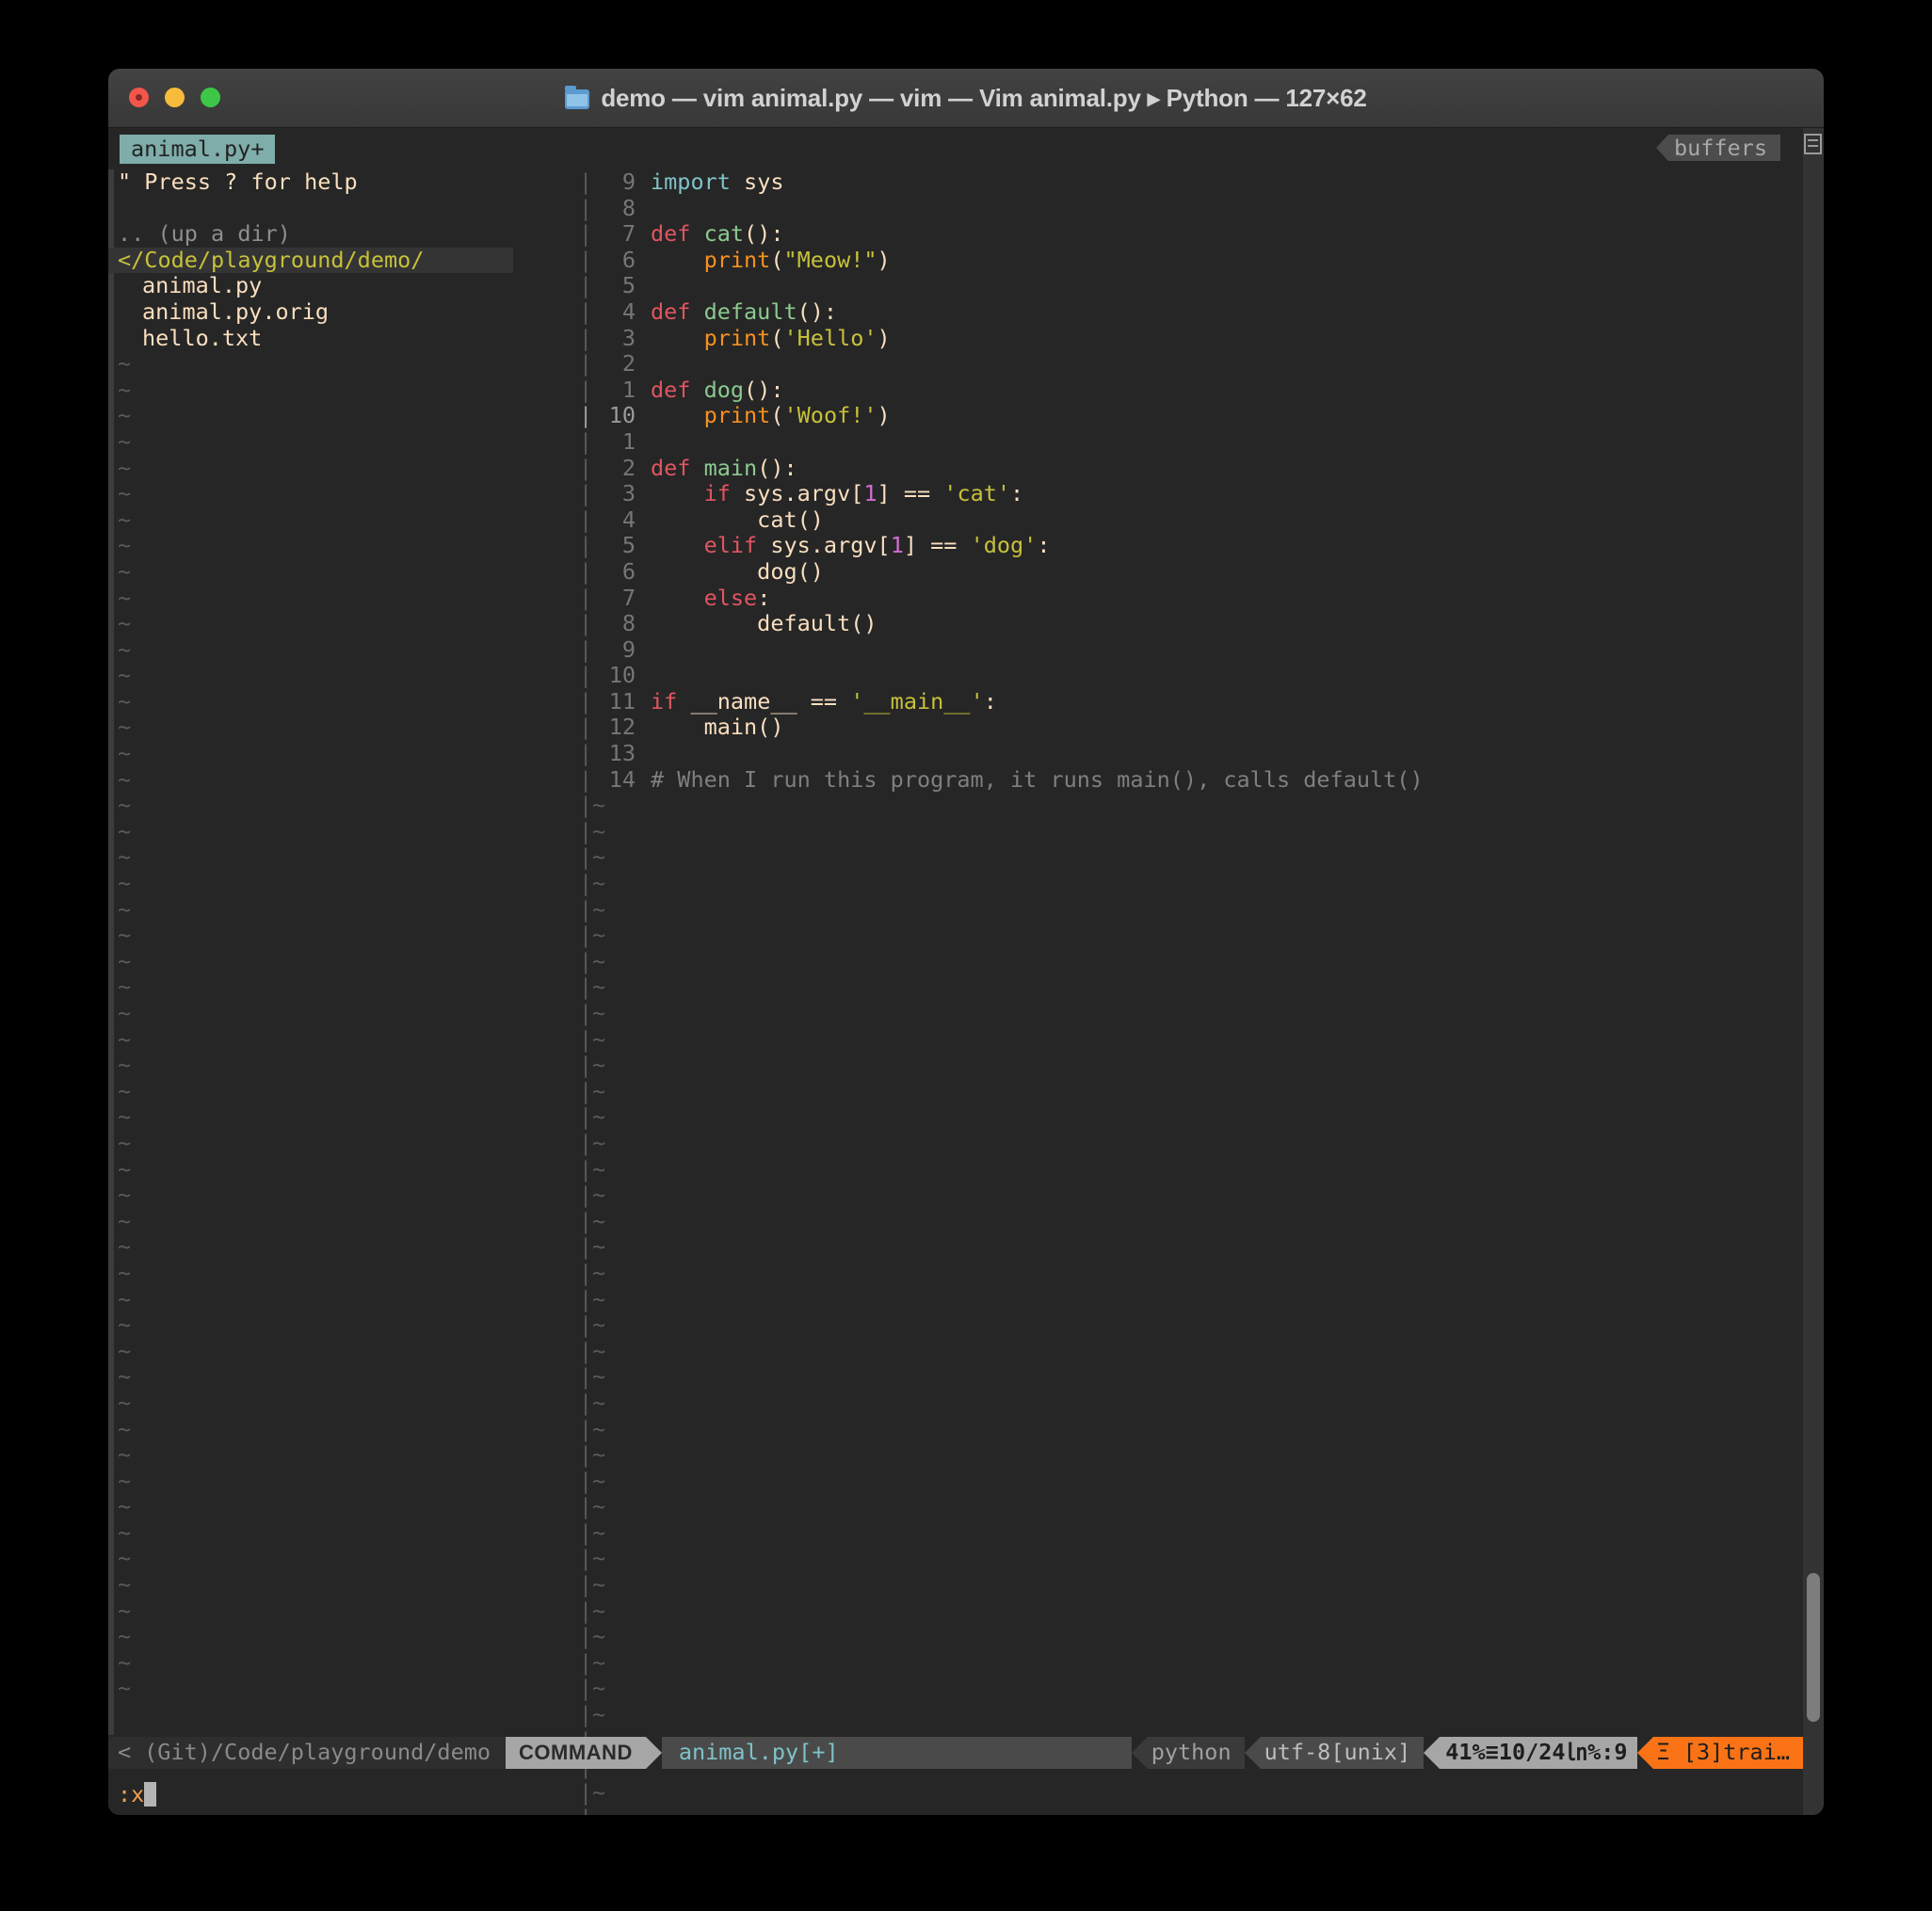 This screenshot has height=1911, width=1932. What do you see at coordinates (1191, 650) in the screenshot?
I see `code-line: | 9` at bounding box center [1191, 650].